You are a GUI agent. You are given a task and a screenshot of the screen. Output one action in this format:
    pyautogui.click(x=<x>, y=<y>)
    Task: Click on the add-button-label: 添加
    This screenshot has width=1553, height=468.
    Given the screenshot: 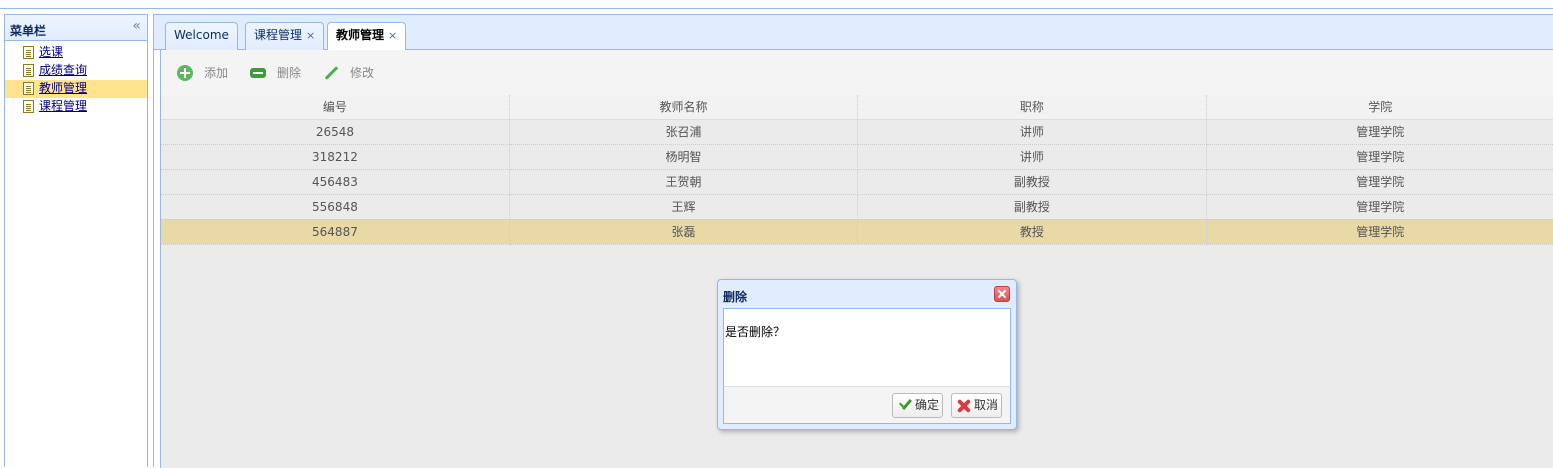 What is the action you would take?
    pyautogui.click(x=216, y=73)
    